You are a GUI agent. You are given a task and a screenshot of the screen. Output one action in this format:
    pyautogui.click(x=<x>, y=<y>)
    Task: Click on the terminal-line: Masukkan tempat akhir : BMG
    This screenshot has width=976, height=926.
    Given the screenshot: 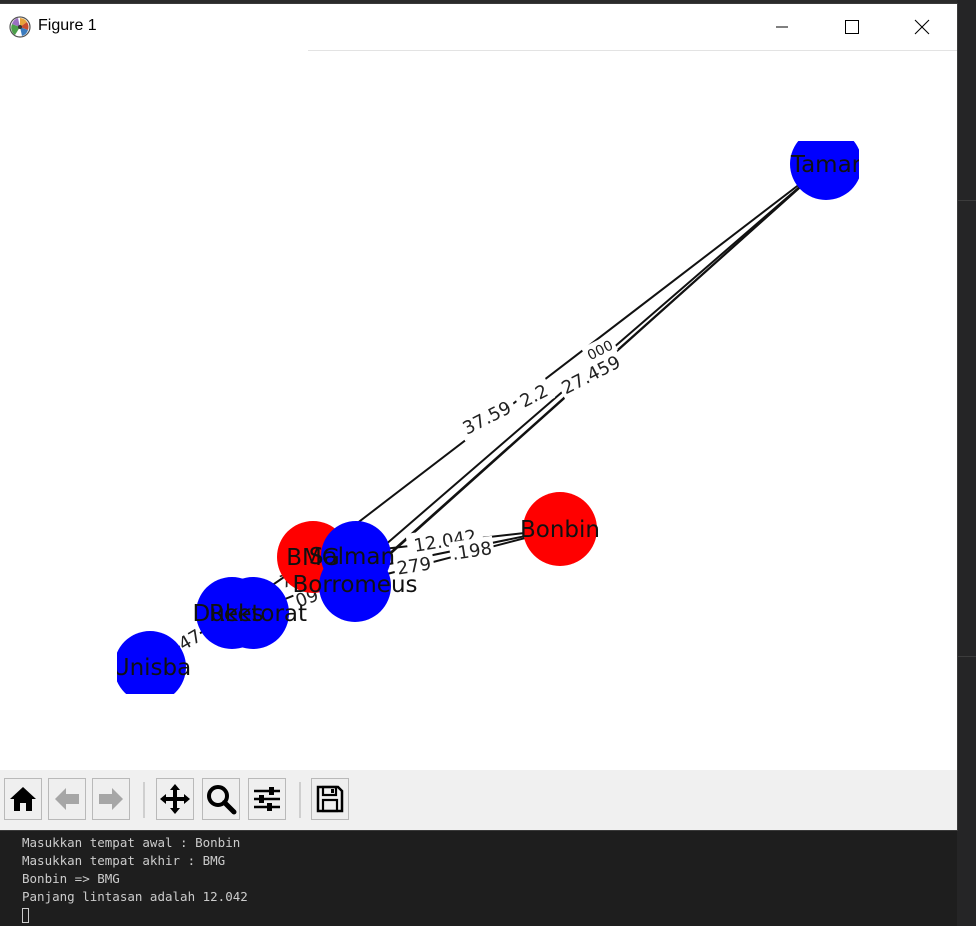 What is the action you would take?
    pyautogui.click(x=124, y=860)
    